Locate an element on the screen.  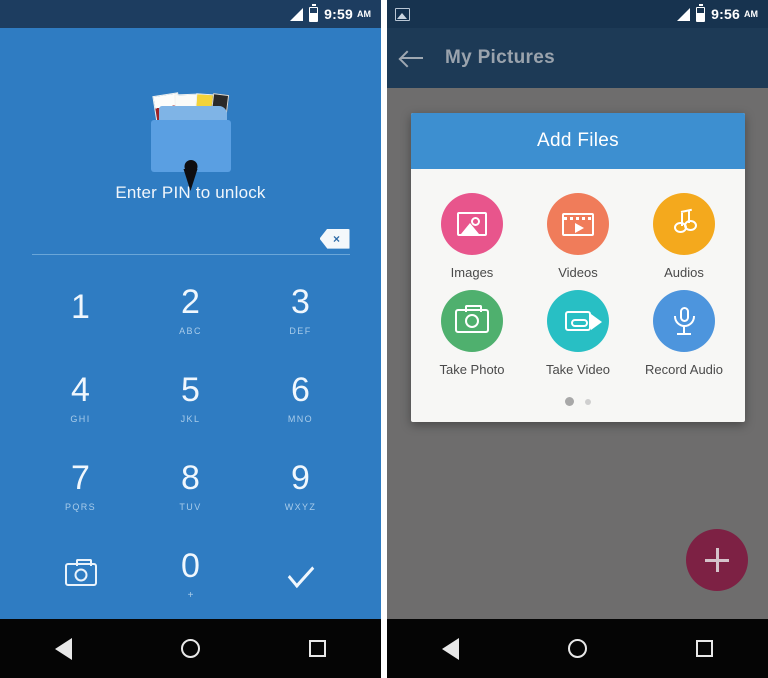
status-bar-system-icons: 9:59 AM is located at coordinates (330, 14).